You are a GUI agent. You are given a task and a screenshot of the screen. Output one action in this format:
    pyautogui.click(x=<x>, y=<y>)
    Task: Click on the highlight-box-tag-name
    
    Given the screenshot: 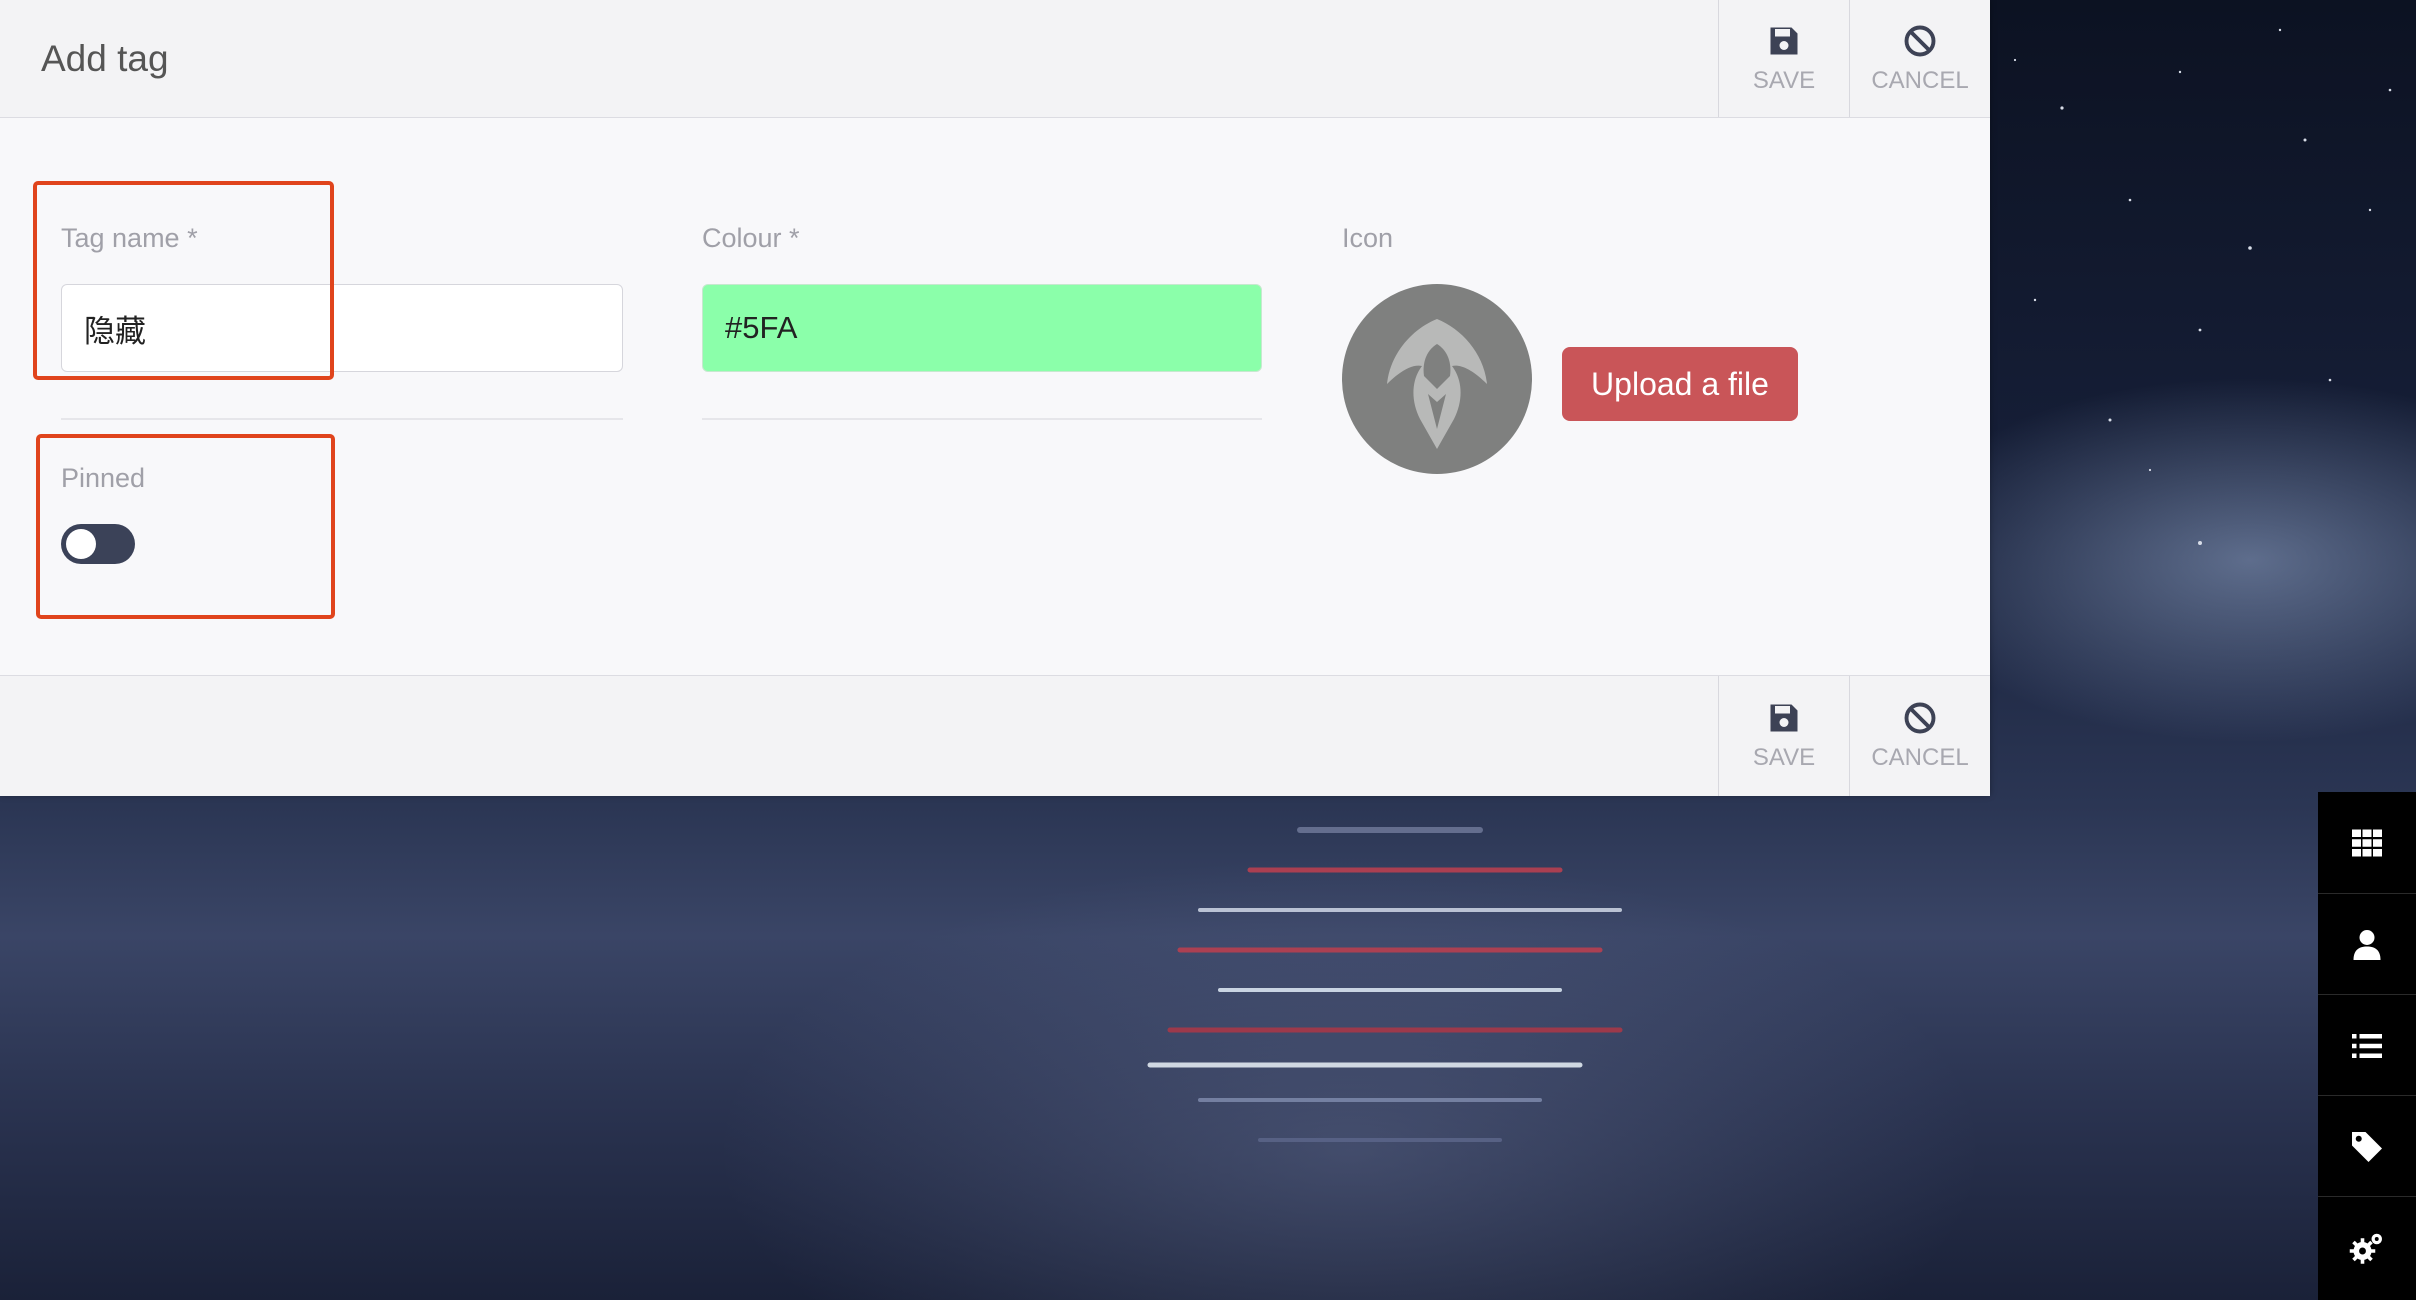 What is the action you would take?
    pyautogui.click(x=183, y=280)
    